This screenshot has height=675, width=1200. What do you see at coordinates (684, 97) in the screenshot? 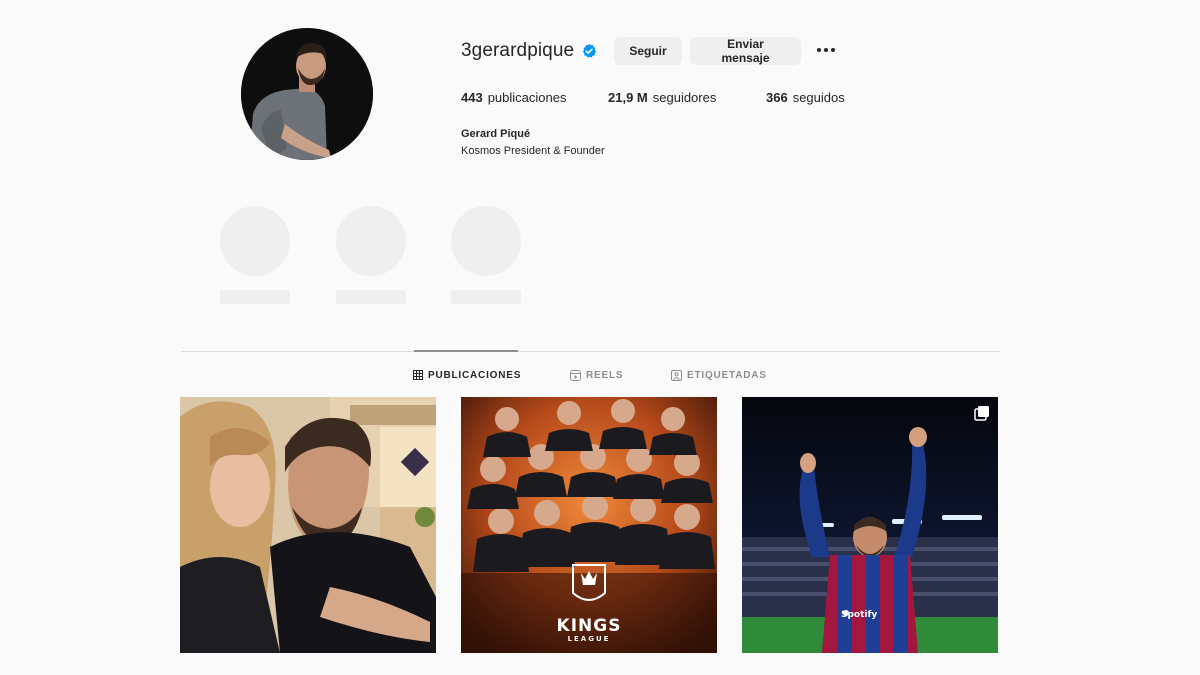
I see `followers-label: seguidores` at bounding box center [684, 97].